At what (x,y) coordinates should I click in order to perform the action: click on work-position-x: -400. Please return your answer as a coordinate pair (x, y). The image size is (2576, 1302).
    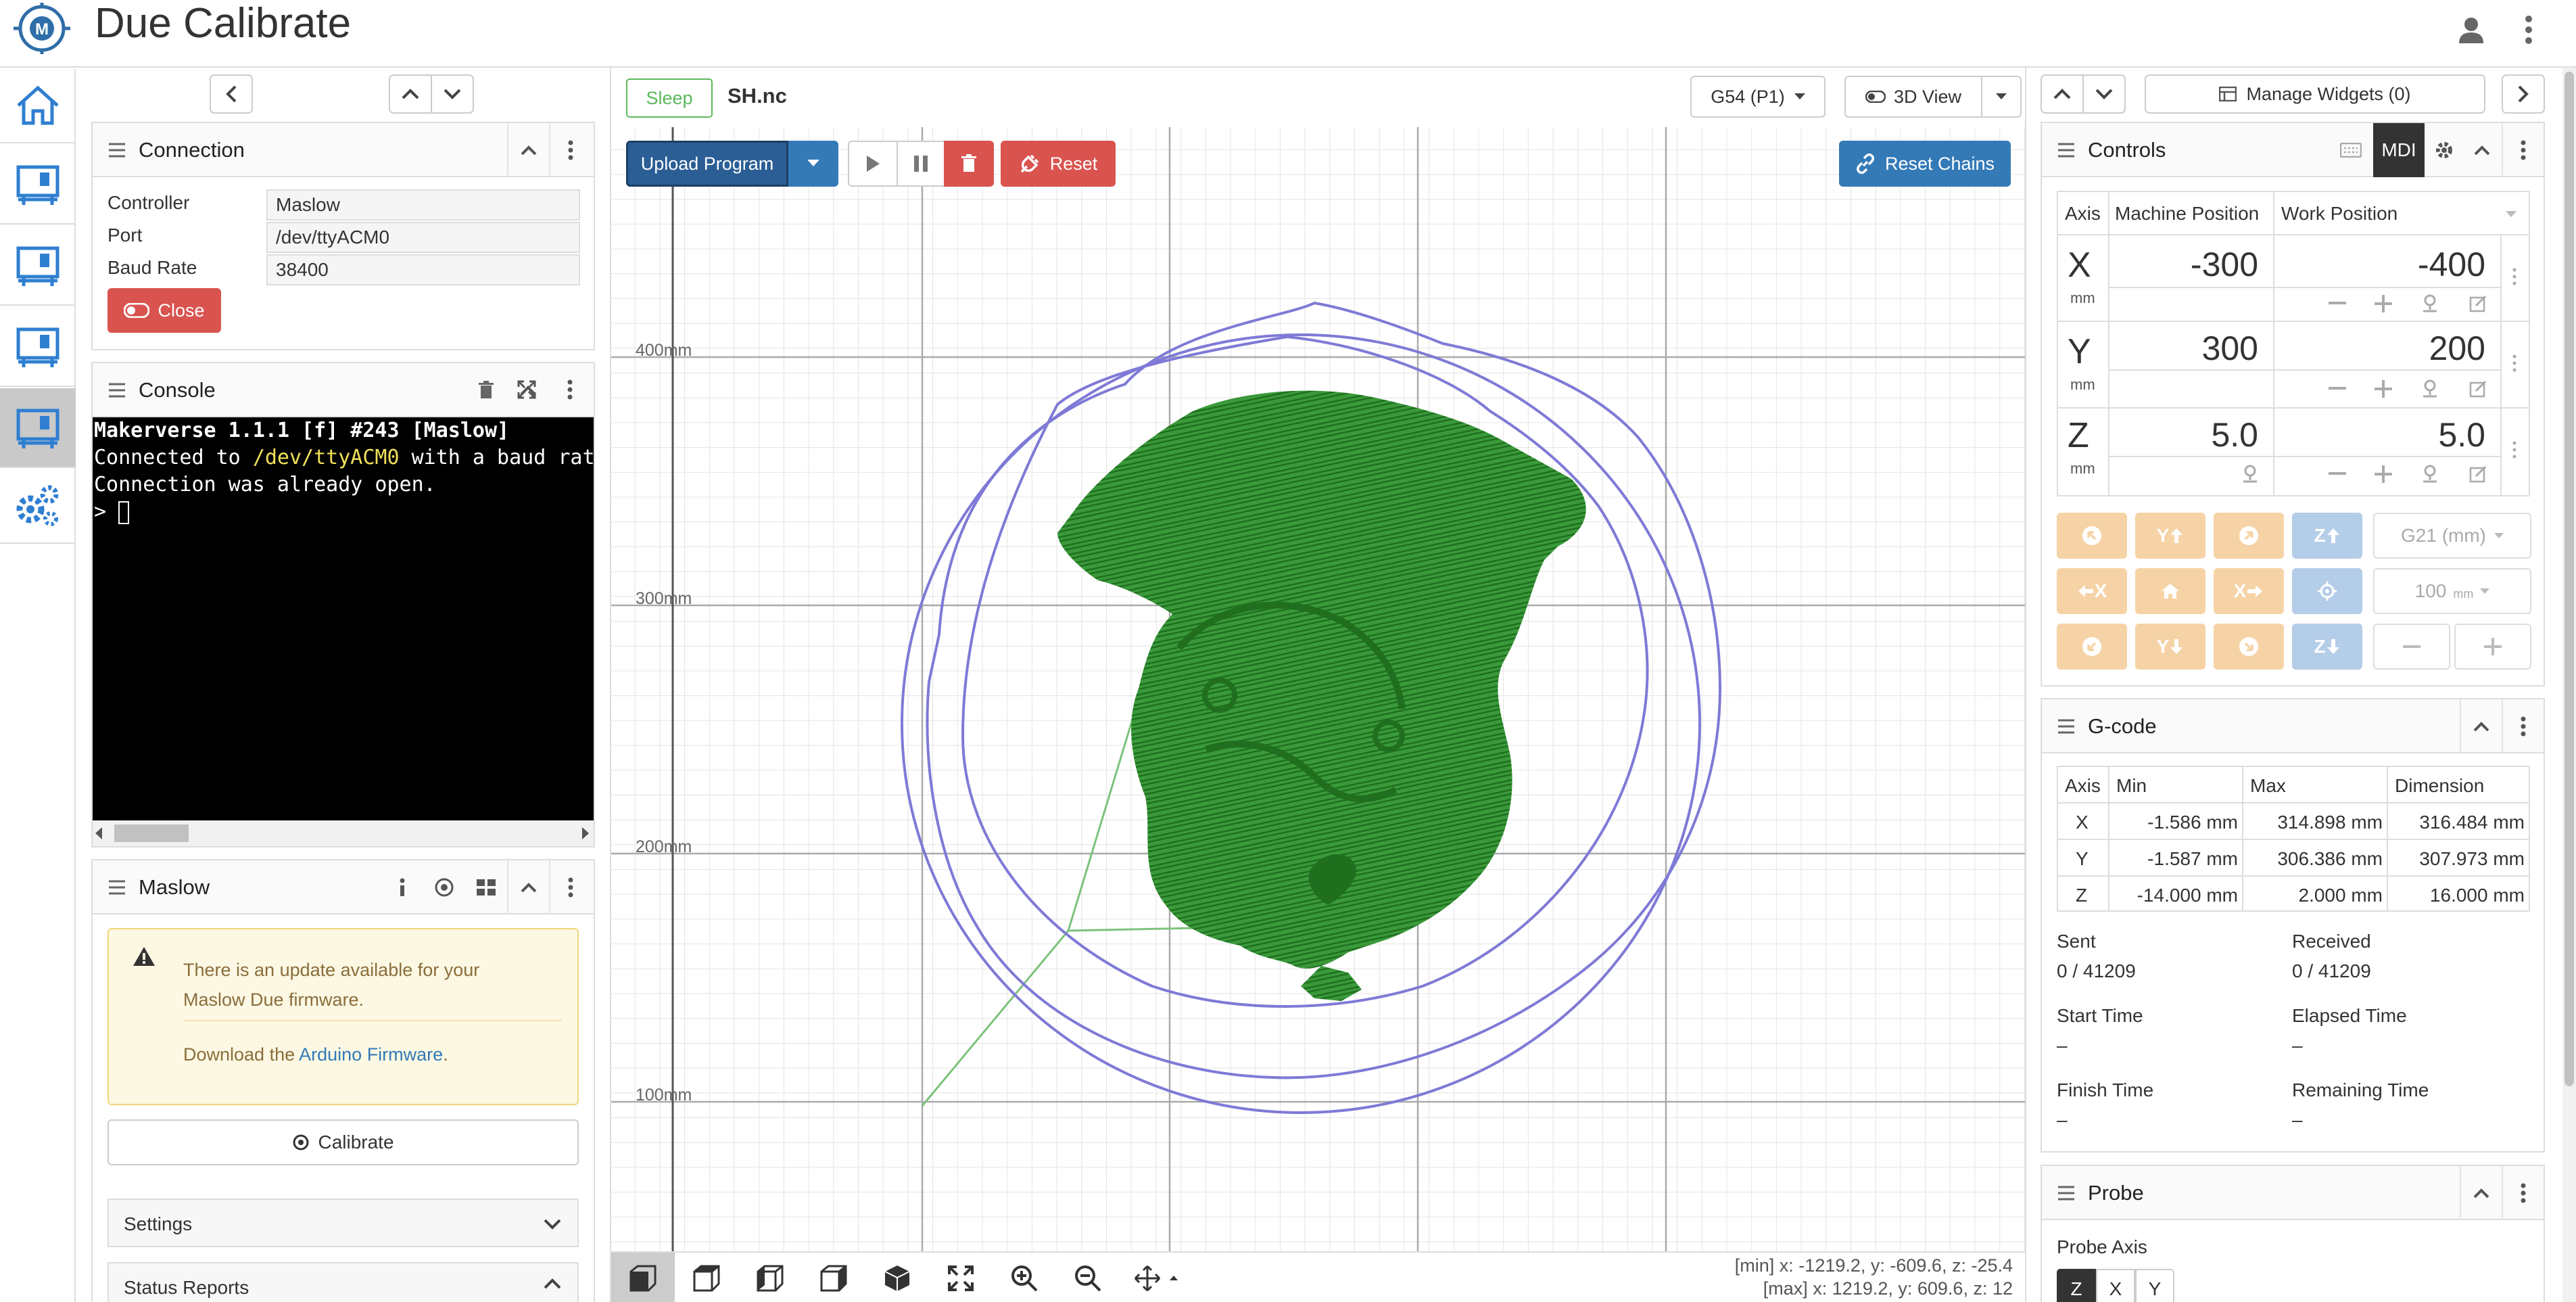
    Looking at the image, I should click on (2451, 264).